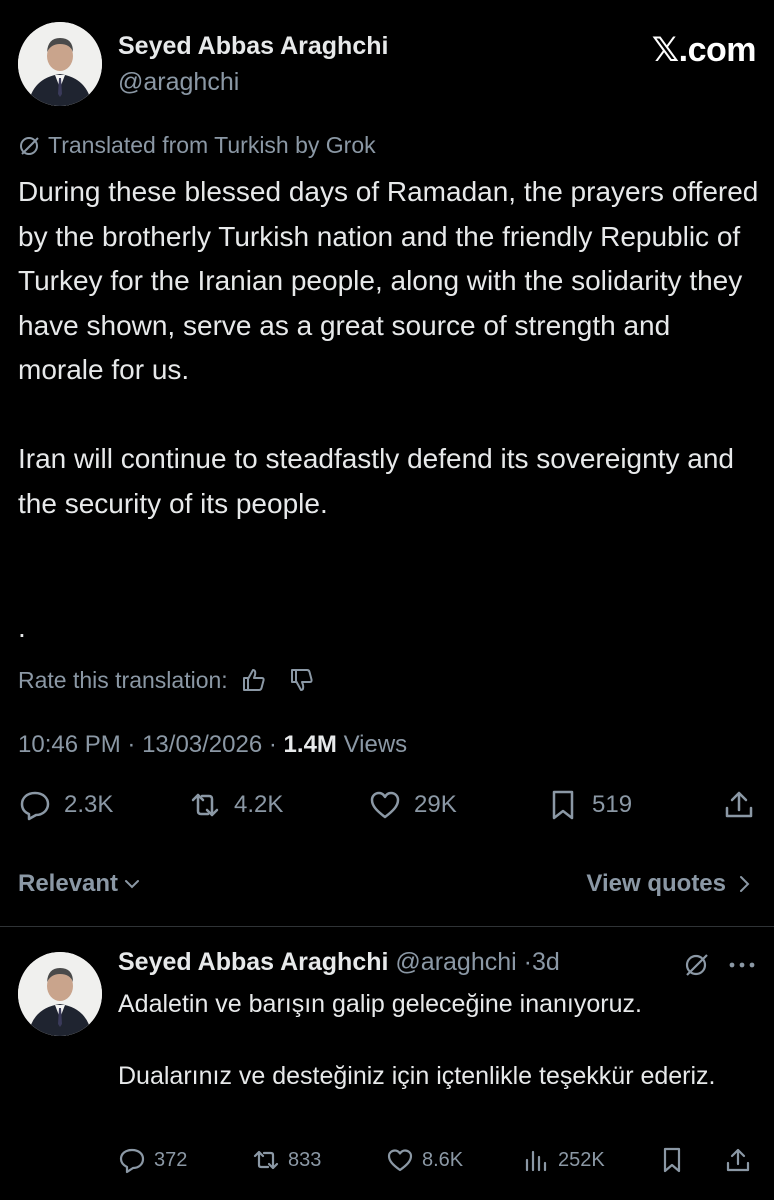  I want to click on rate-label: Rate this translation:, so click(123, 679).